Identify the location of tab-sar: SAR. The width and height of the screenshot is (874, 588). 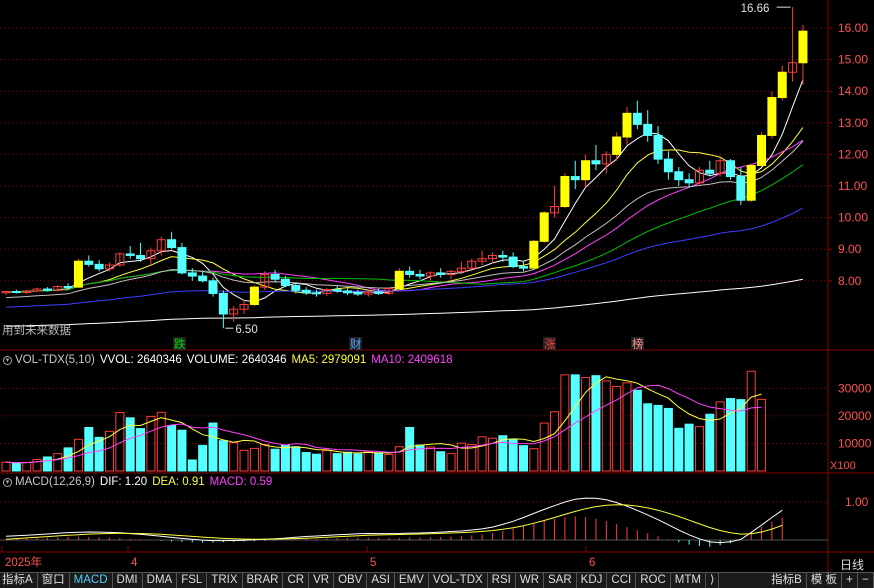
(560, 580).